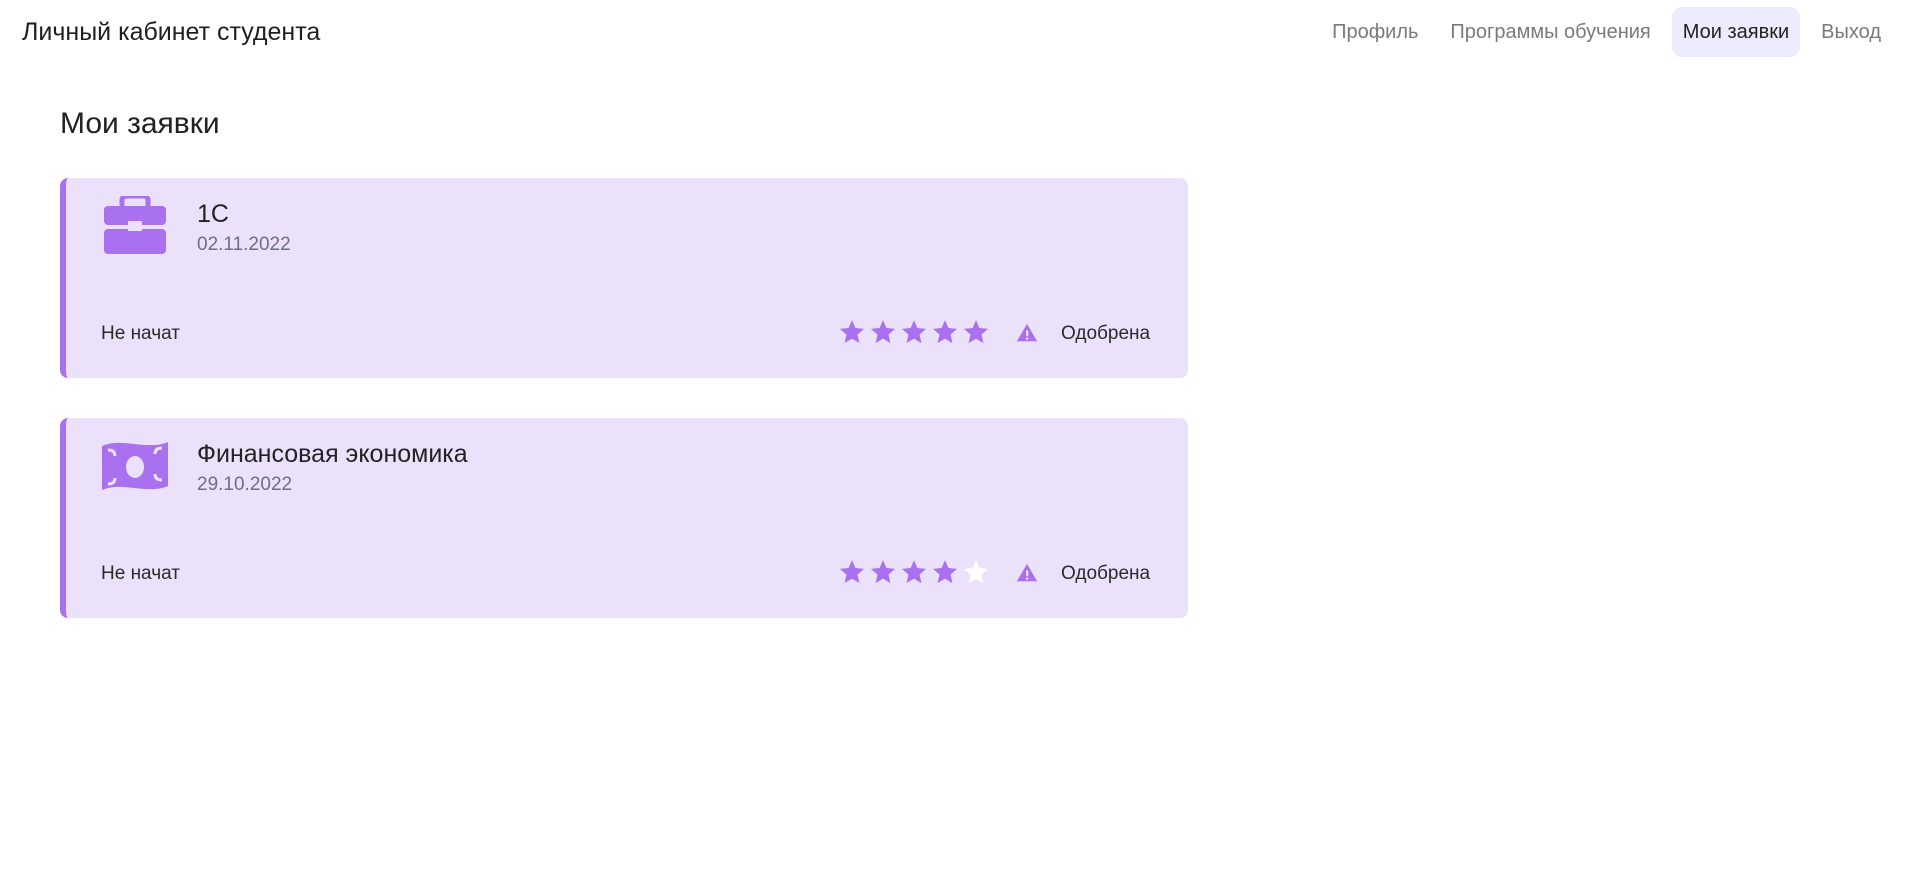 This screenshot has height=892, width=1911. What do you see at coordinates (140, 123) in the screenshot?
I see `page-title: Мои заявки` at bounding box center [140, 123].